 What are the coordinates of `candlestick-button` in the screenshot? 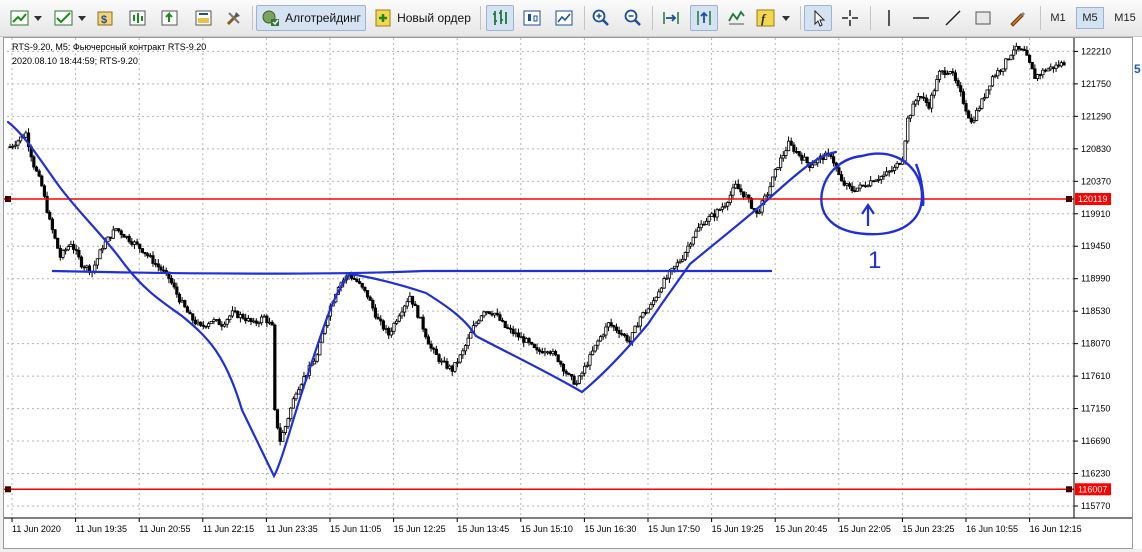 It's located at (532, 18).